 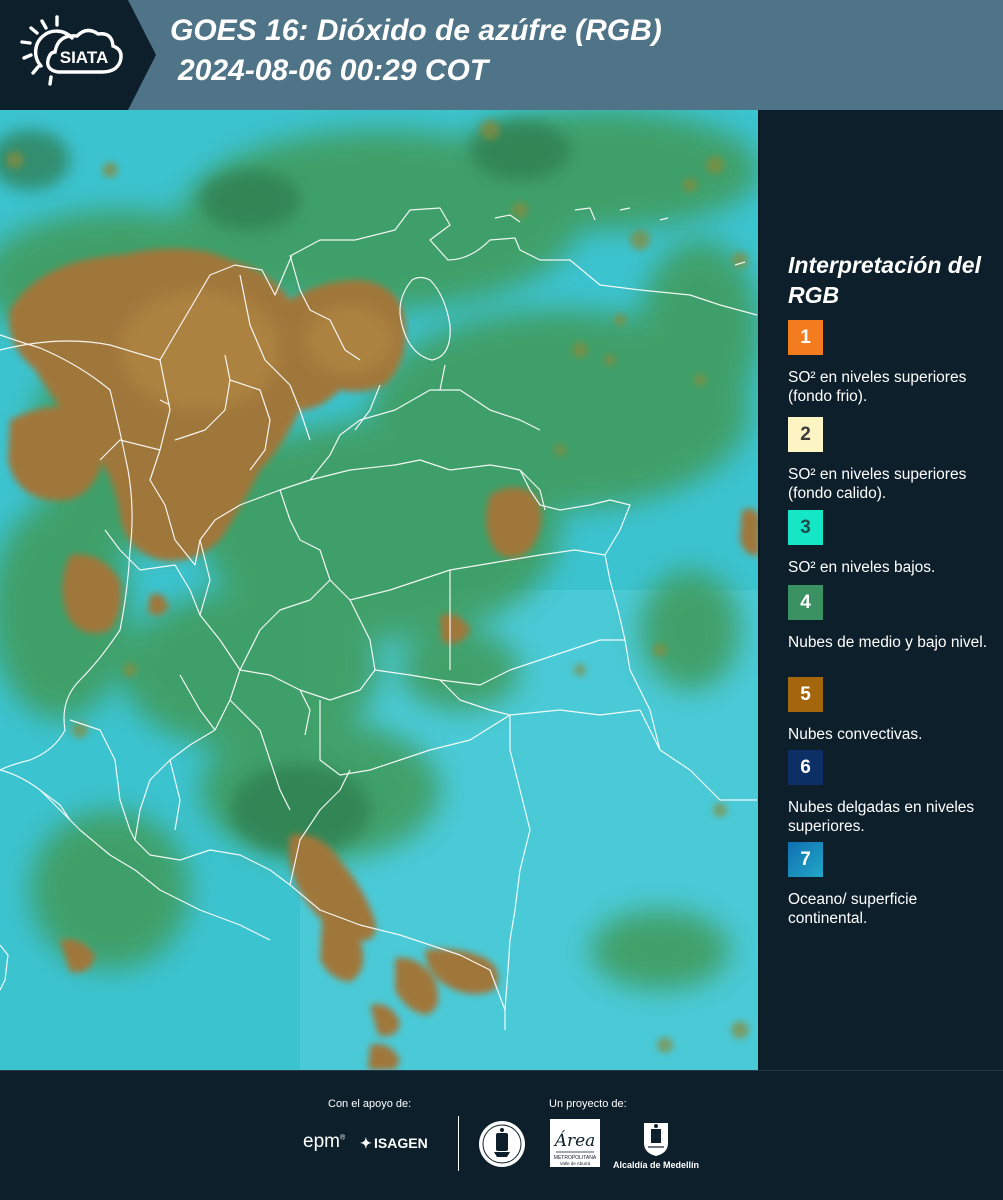 What do you see at coordinates (805, 859) in the screenshot?
I see `legend-swatch-7: 7` at bounding box center [805, 859].